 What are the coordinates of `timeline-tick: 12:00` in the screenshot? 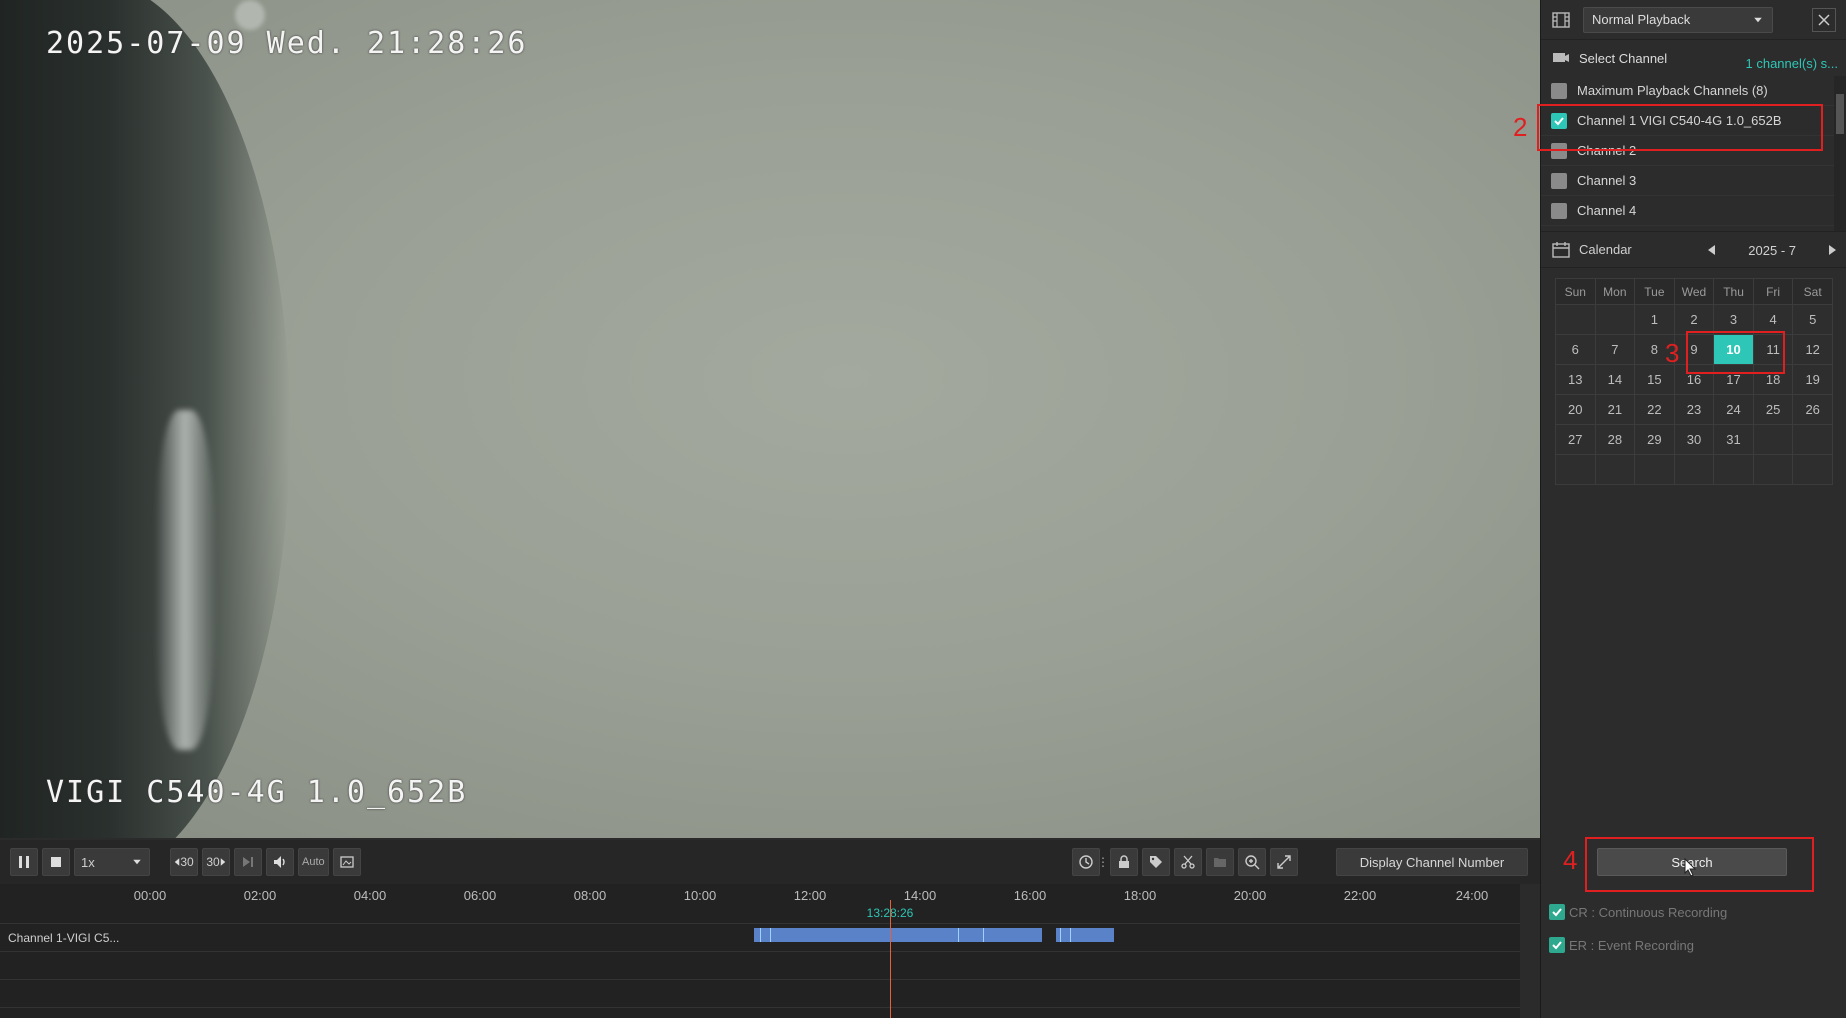 It's located at (810, 895).